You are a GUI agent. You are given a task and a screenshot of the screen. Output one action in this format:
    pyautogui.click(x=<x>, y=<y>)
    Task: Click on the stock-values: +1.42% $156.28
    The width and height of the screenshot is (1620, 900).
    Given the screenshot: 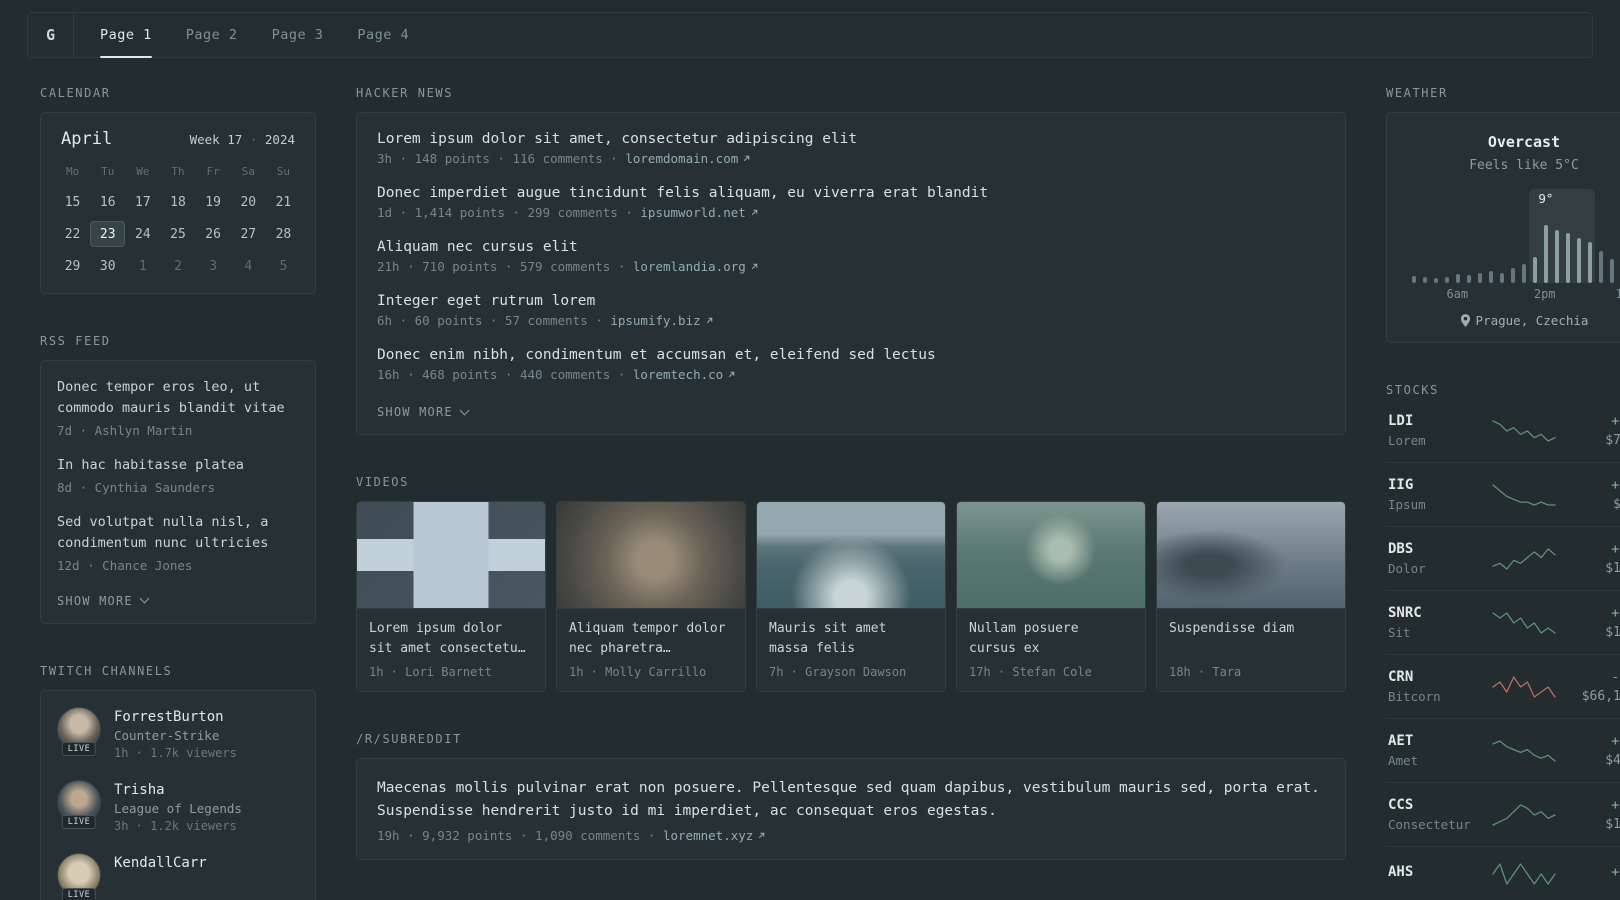 What is the action you would take?
    pyautogui.click(x=1588, y=558)
    